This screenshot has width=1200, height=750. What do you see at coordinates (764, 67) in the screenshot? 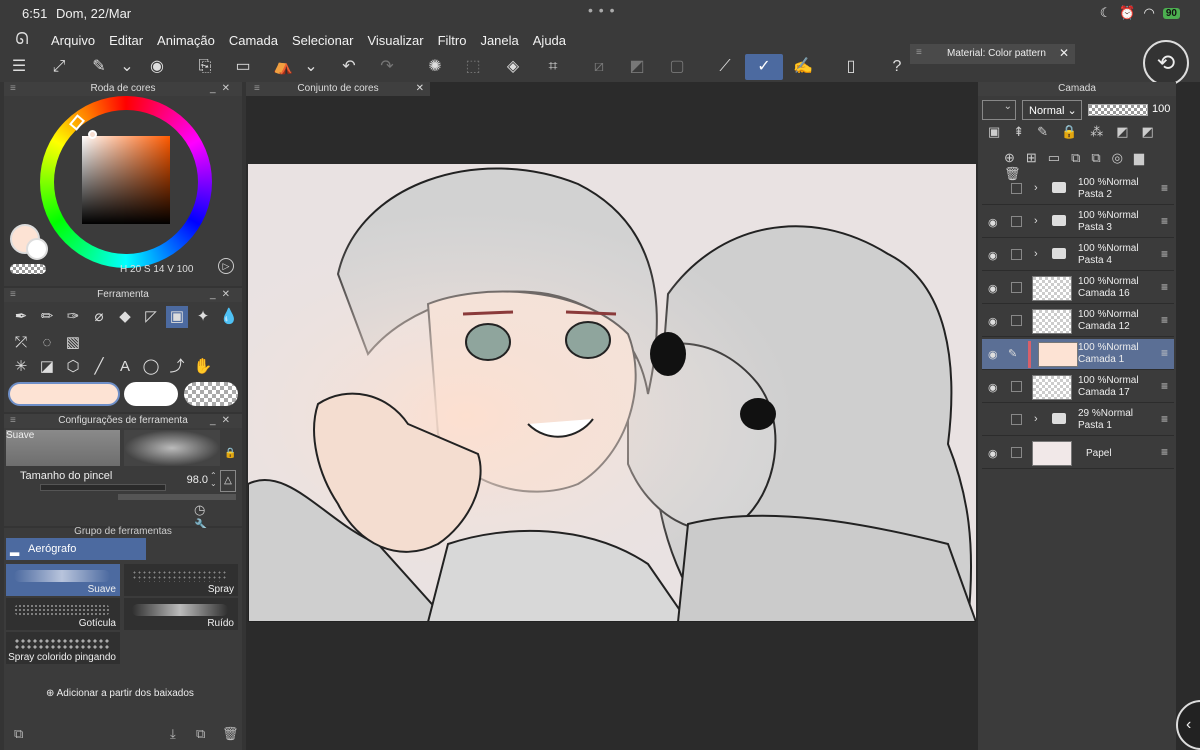
I see `brush-active-icon: ✓` at bounding box center [764, 67].